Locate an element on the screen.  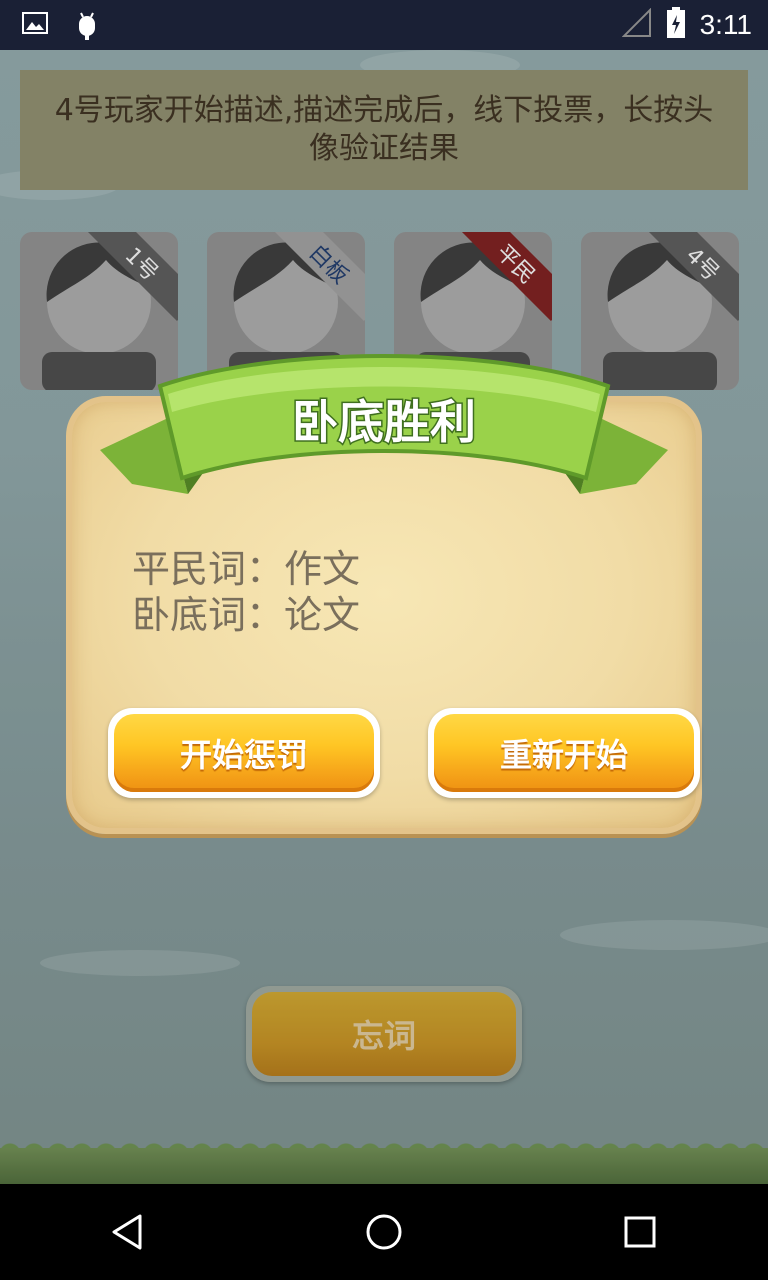
civilian-word-label: 平民词： is located at coordinates (208, 569).